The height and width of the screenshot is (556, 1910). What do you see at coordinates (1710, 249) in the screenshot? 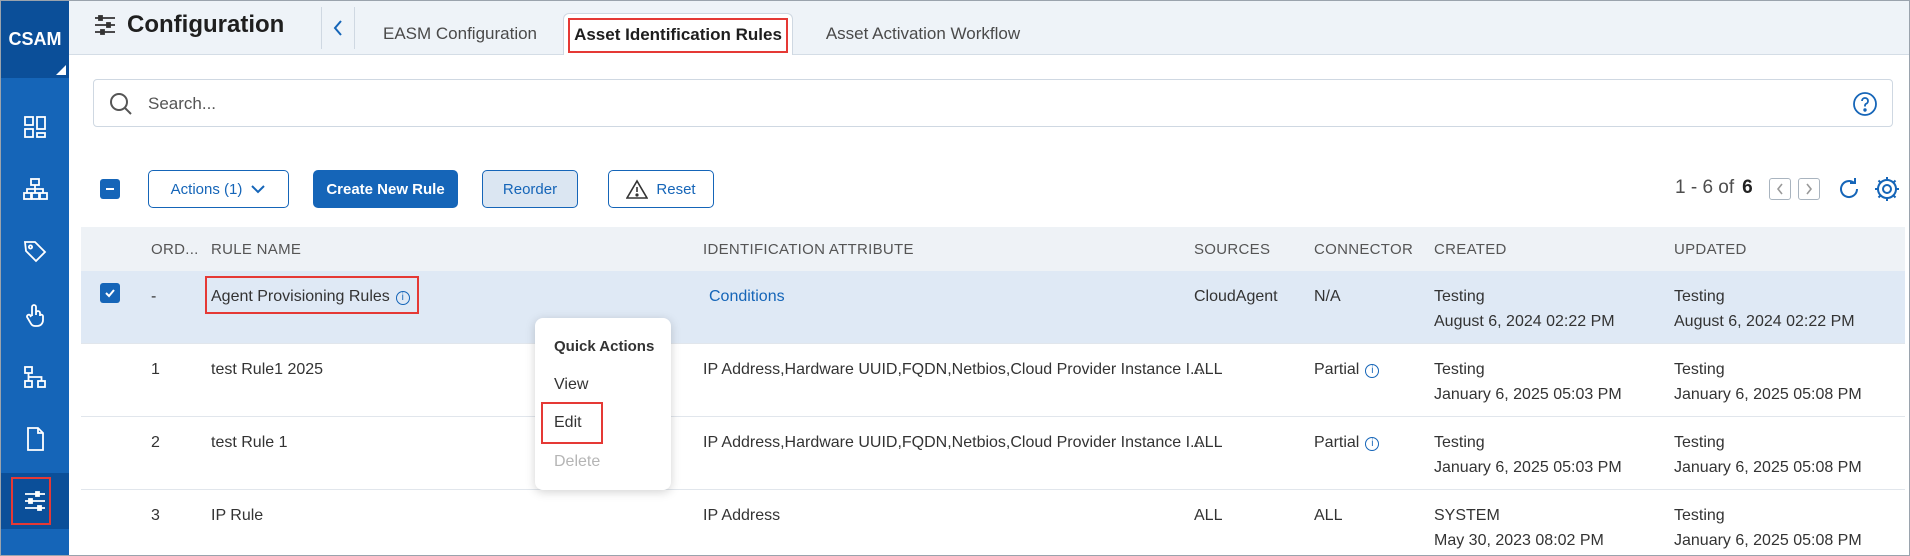
I see `column-header-updated: UPDATED` at bounding box center [1710, 249].